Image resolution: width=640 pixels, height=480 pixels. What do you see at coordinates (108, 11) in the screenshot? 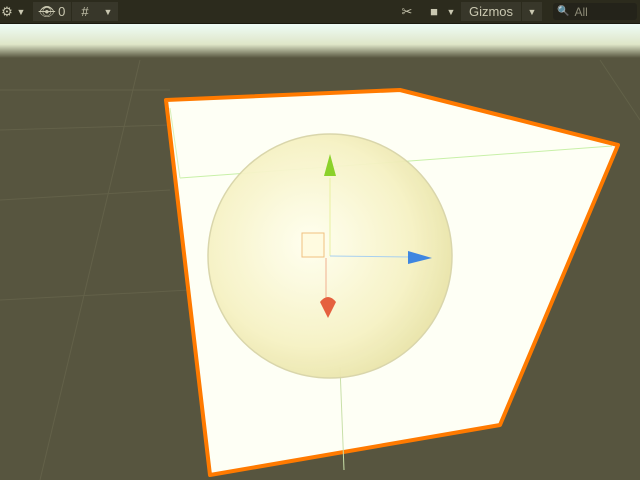
I see `grid-dropdown: ▼` at bounding box center [108, 11].